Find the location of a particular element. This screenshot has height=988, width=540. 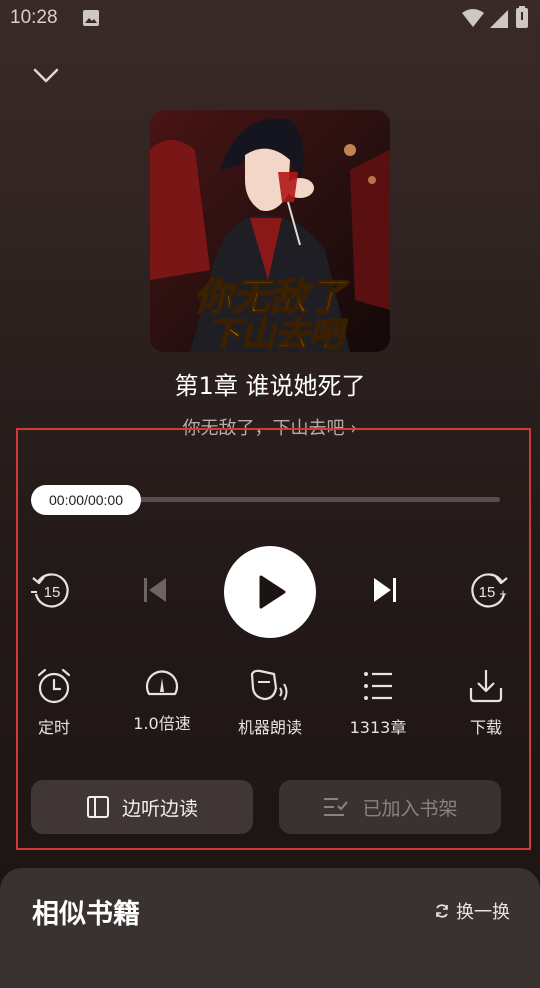

skip-next-icon is located at coordinates (385, 590).